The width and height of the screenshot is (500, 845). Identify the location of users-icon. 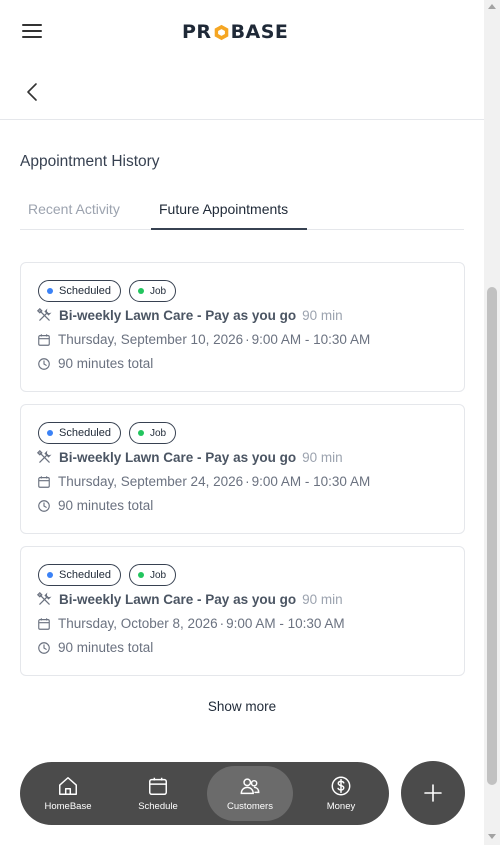
(250, 786).